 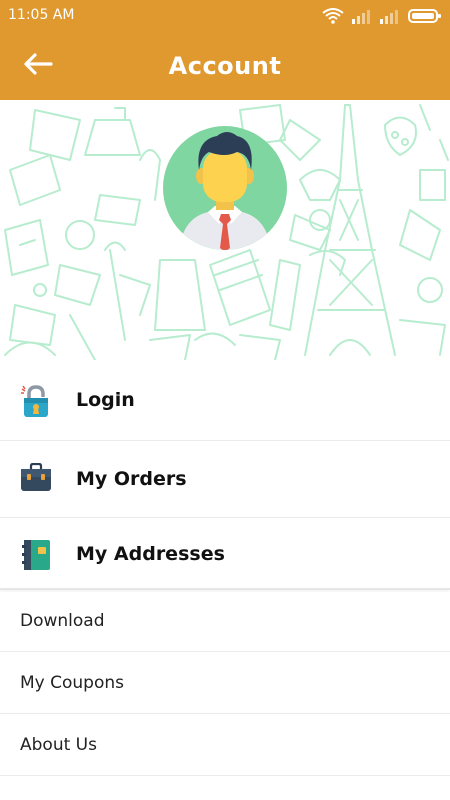 I want to click on menu-item-label: About Us, so click(x=58, y=744).